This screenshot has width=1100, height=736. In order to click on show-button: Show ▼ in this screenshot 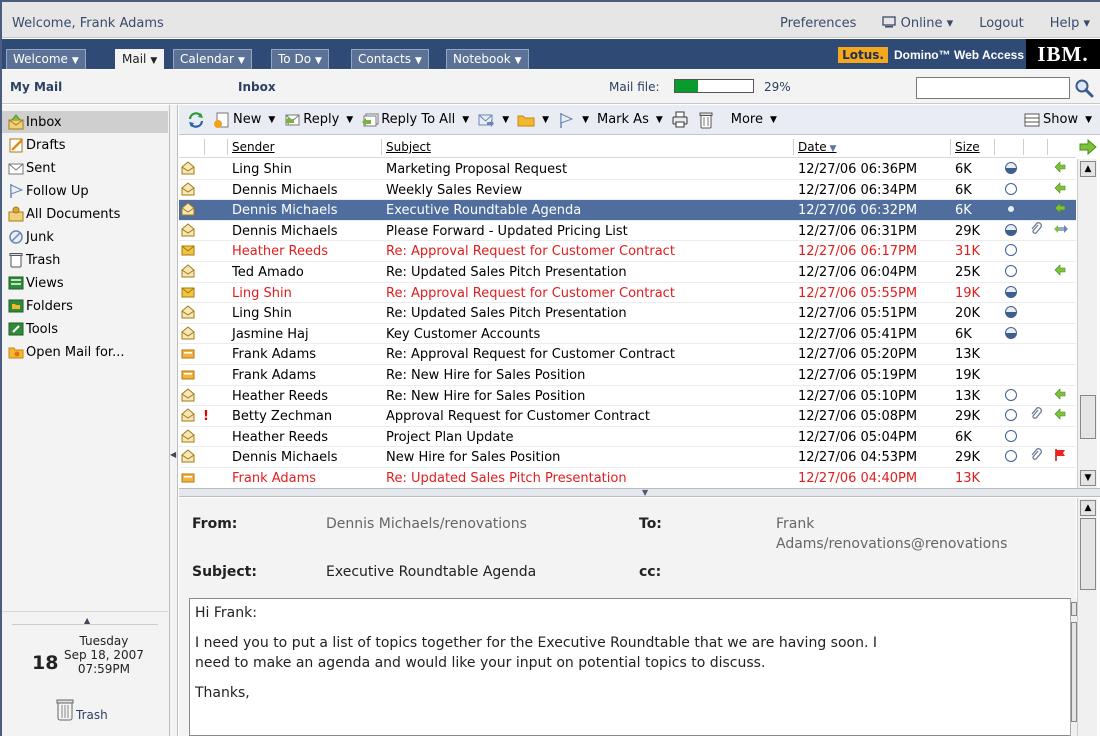, I will do `click(1057, 120)`.